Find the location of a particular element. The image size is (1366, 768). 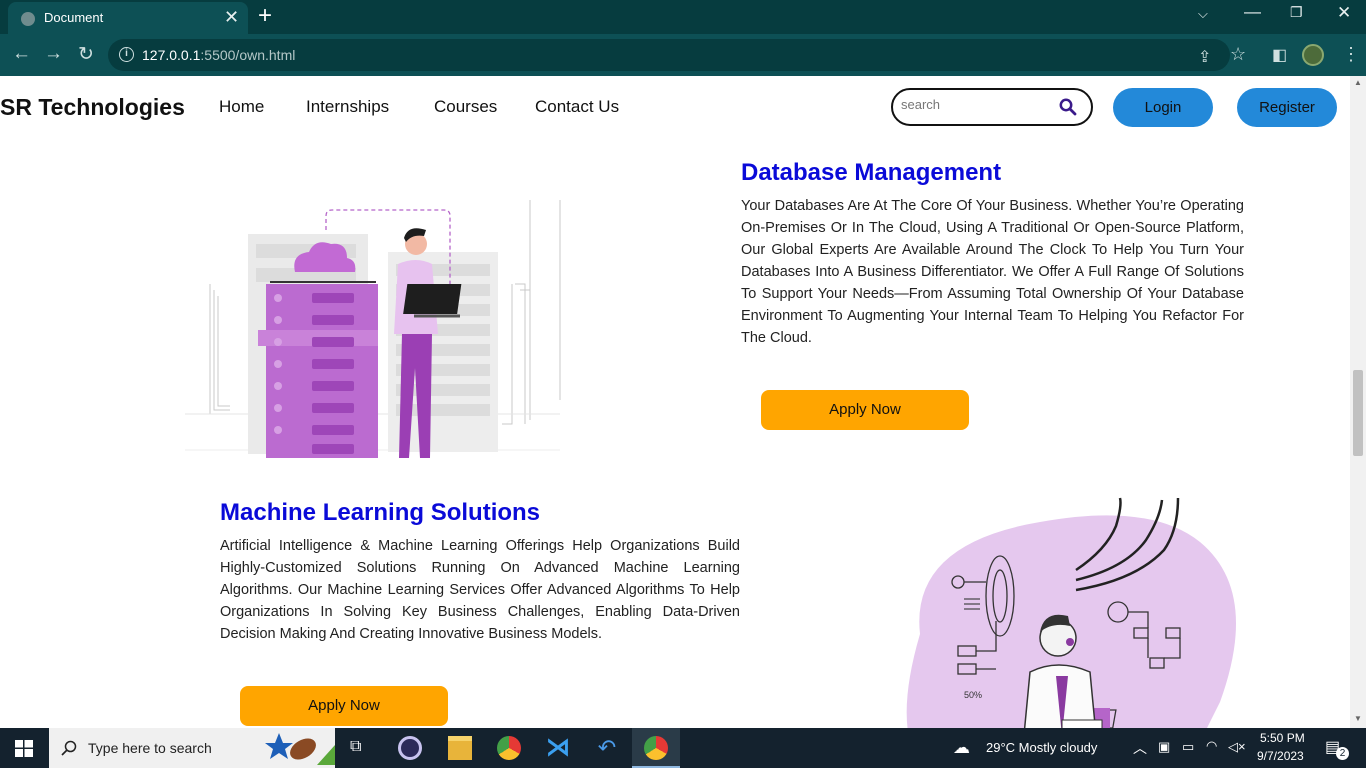

scroll-down-icon: ▼ is located at coordinates (1358, 718).